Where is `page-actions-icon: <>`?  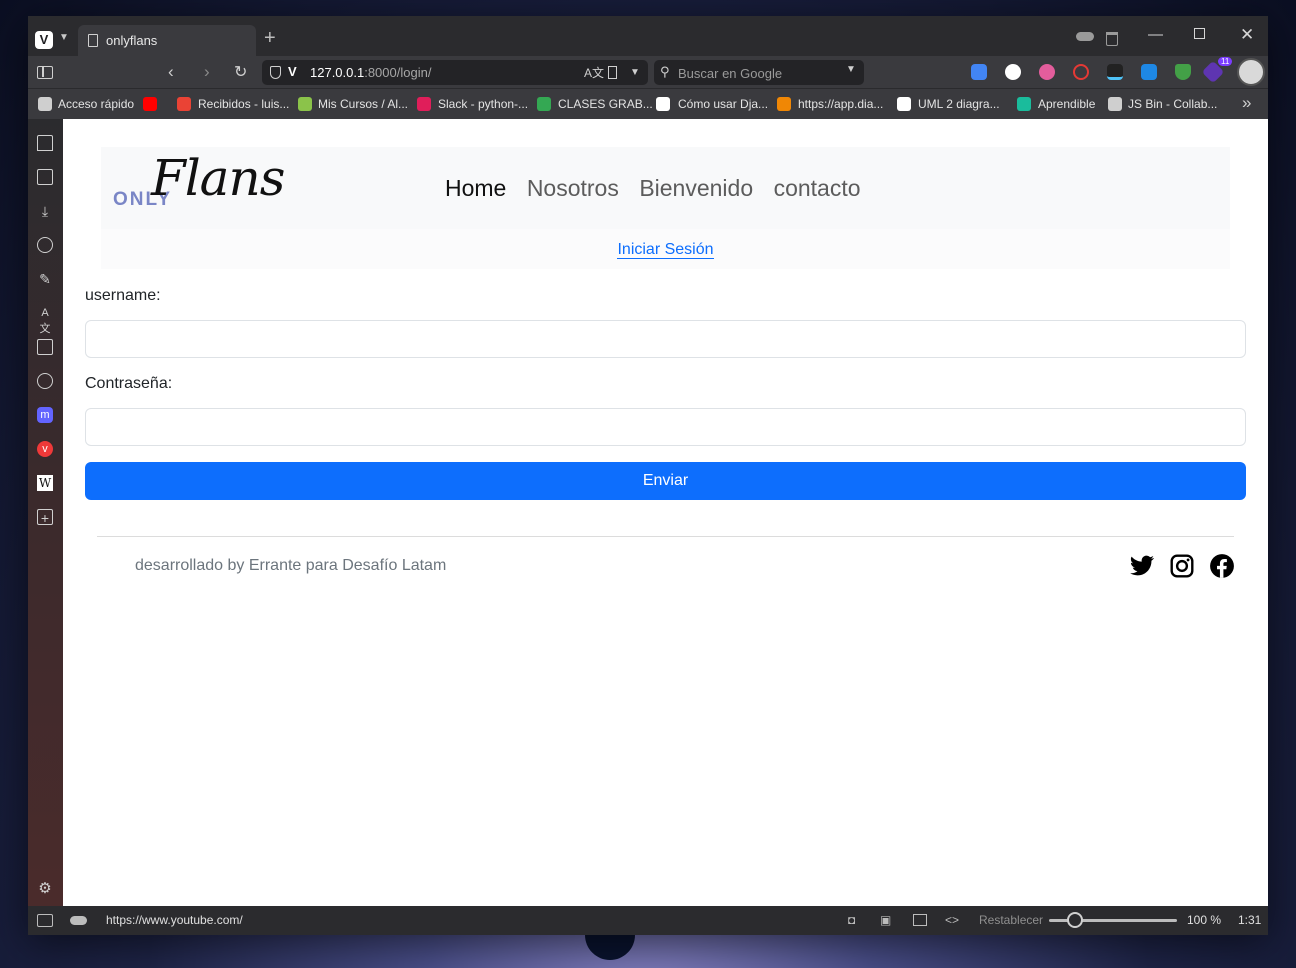
page-actions-icon: <> is located at coordinates (952, 920).